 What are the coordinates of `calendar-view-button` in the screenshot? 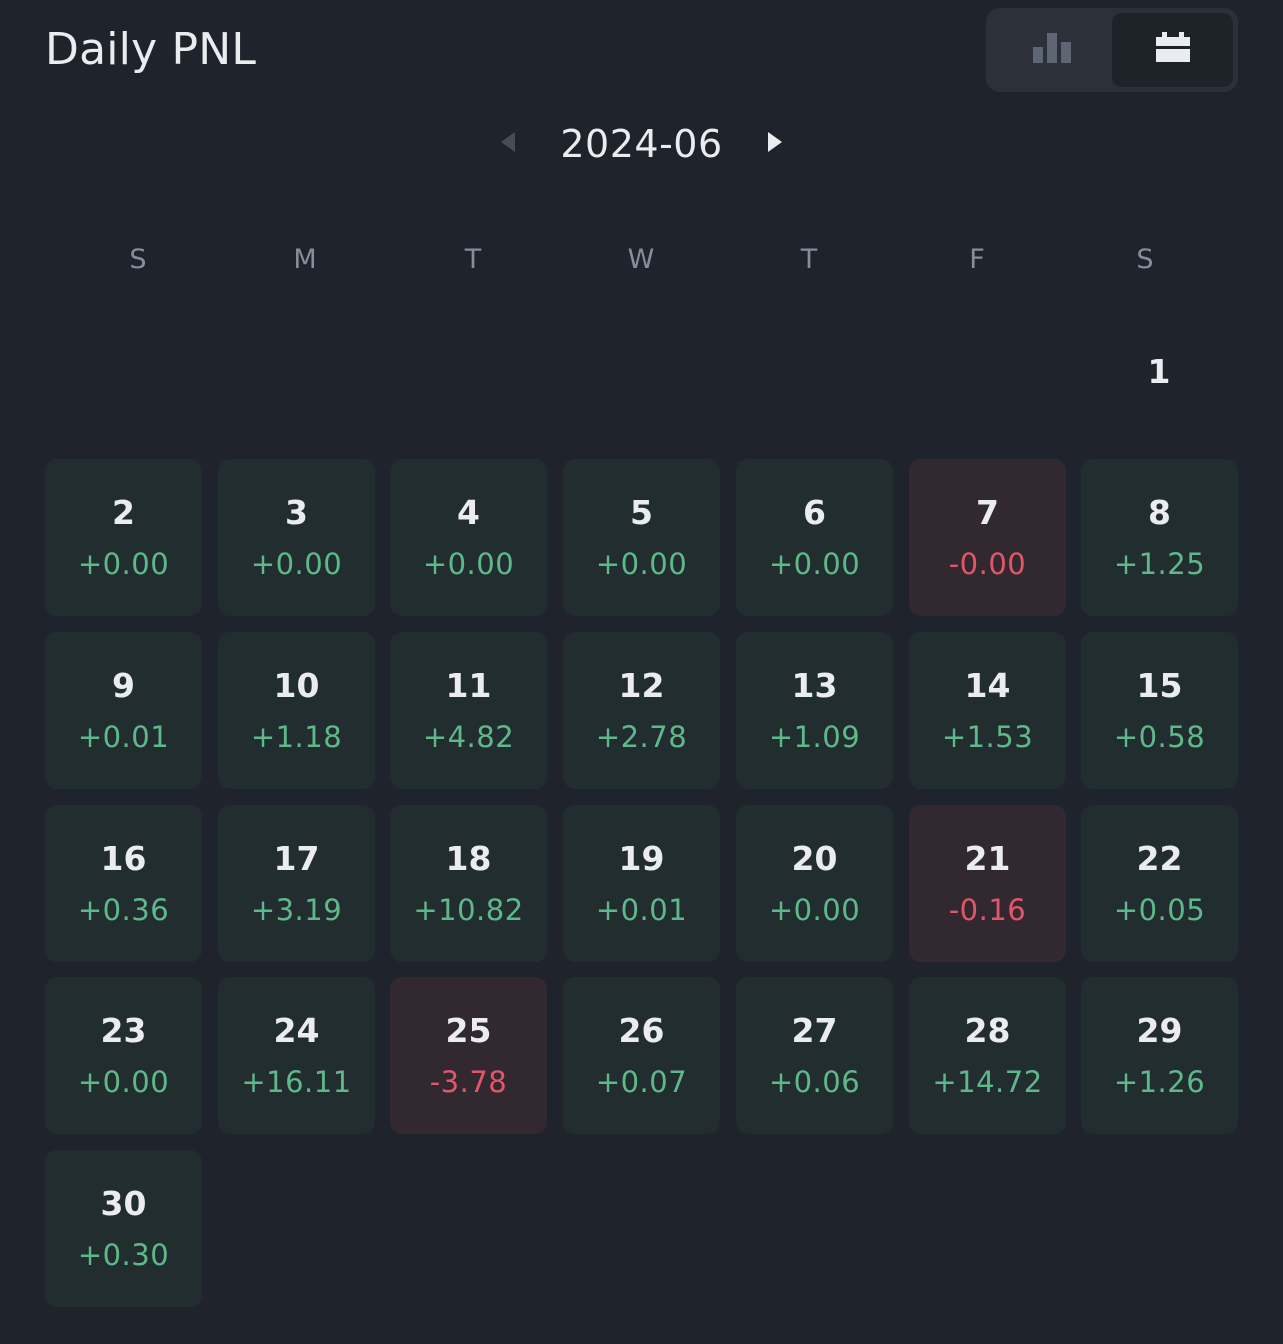 It's located at (1172, 50).